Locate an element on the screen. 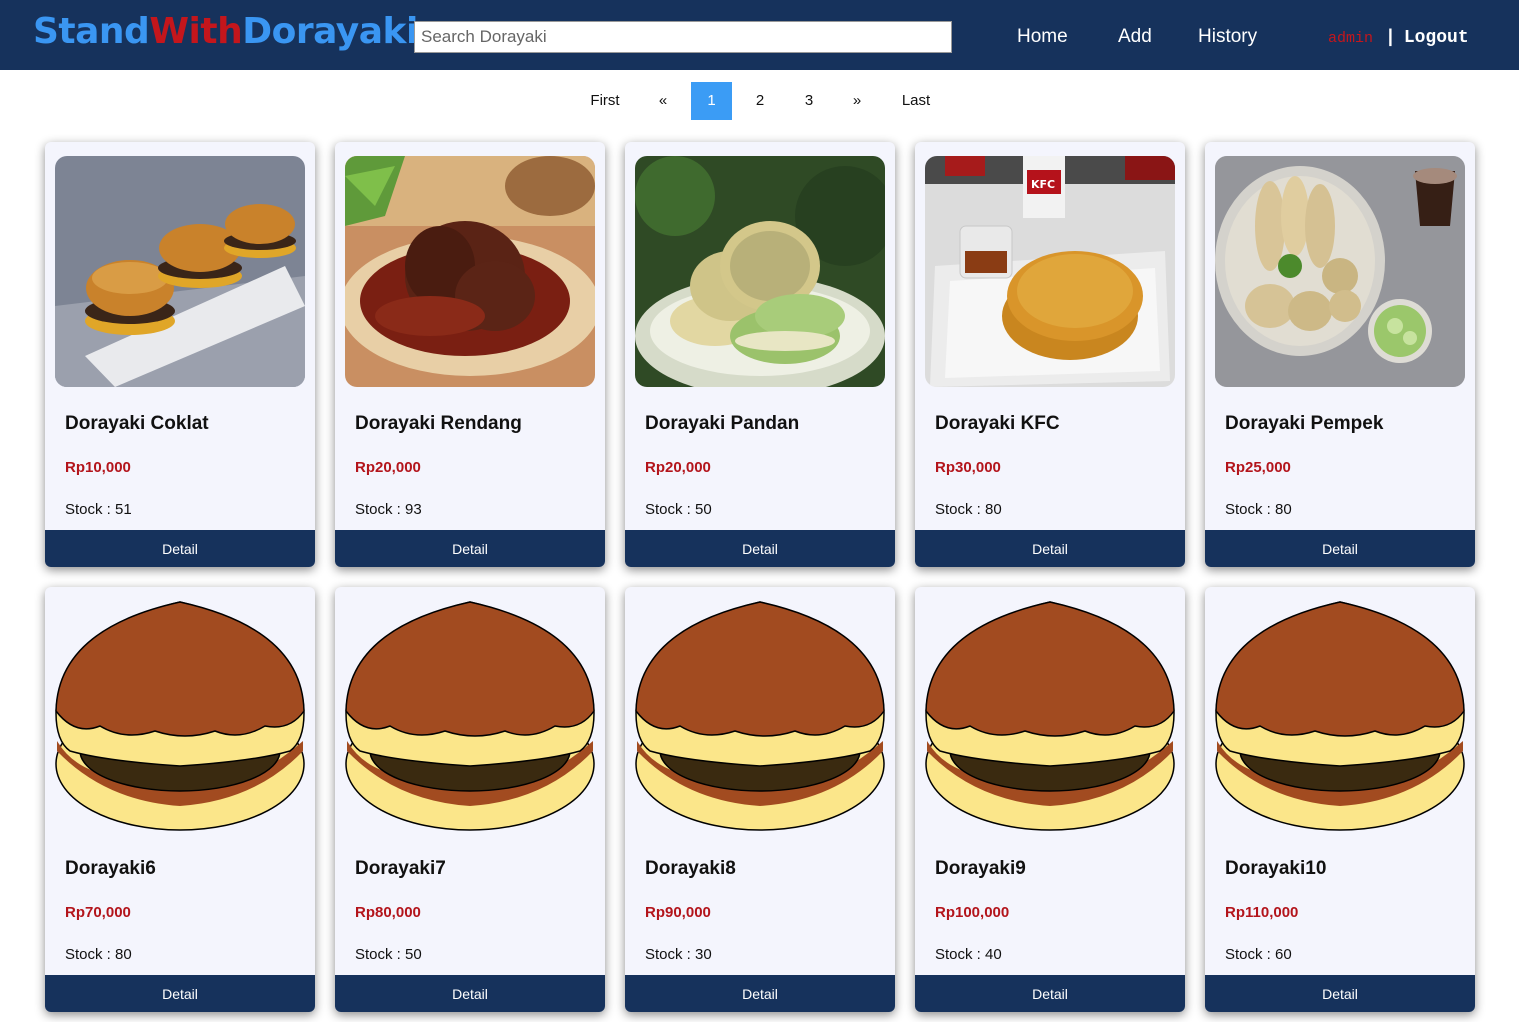  product-card: Dorayaki6 Rp70,000 Stock : 80 Detail is located at coordinates (180, 799).